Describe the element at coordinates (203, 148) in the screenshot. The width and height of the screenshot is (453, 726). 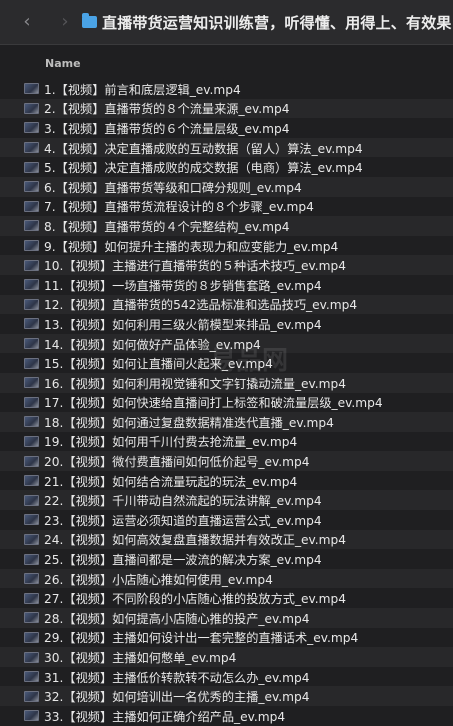
I see `file-name: 4.【视频】决定直播成败的互动数据（留人）算法_ev.mp4` at that location.